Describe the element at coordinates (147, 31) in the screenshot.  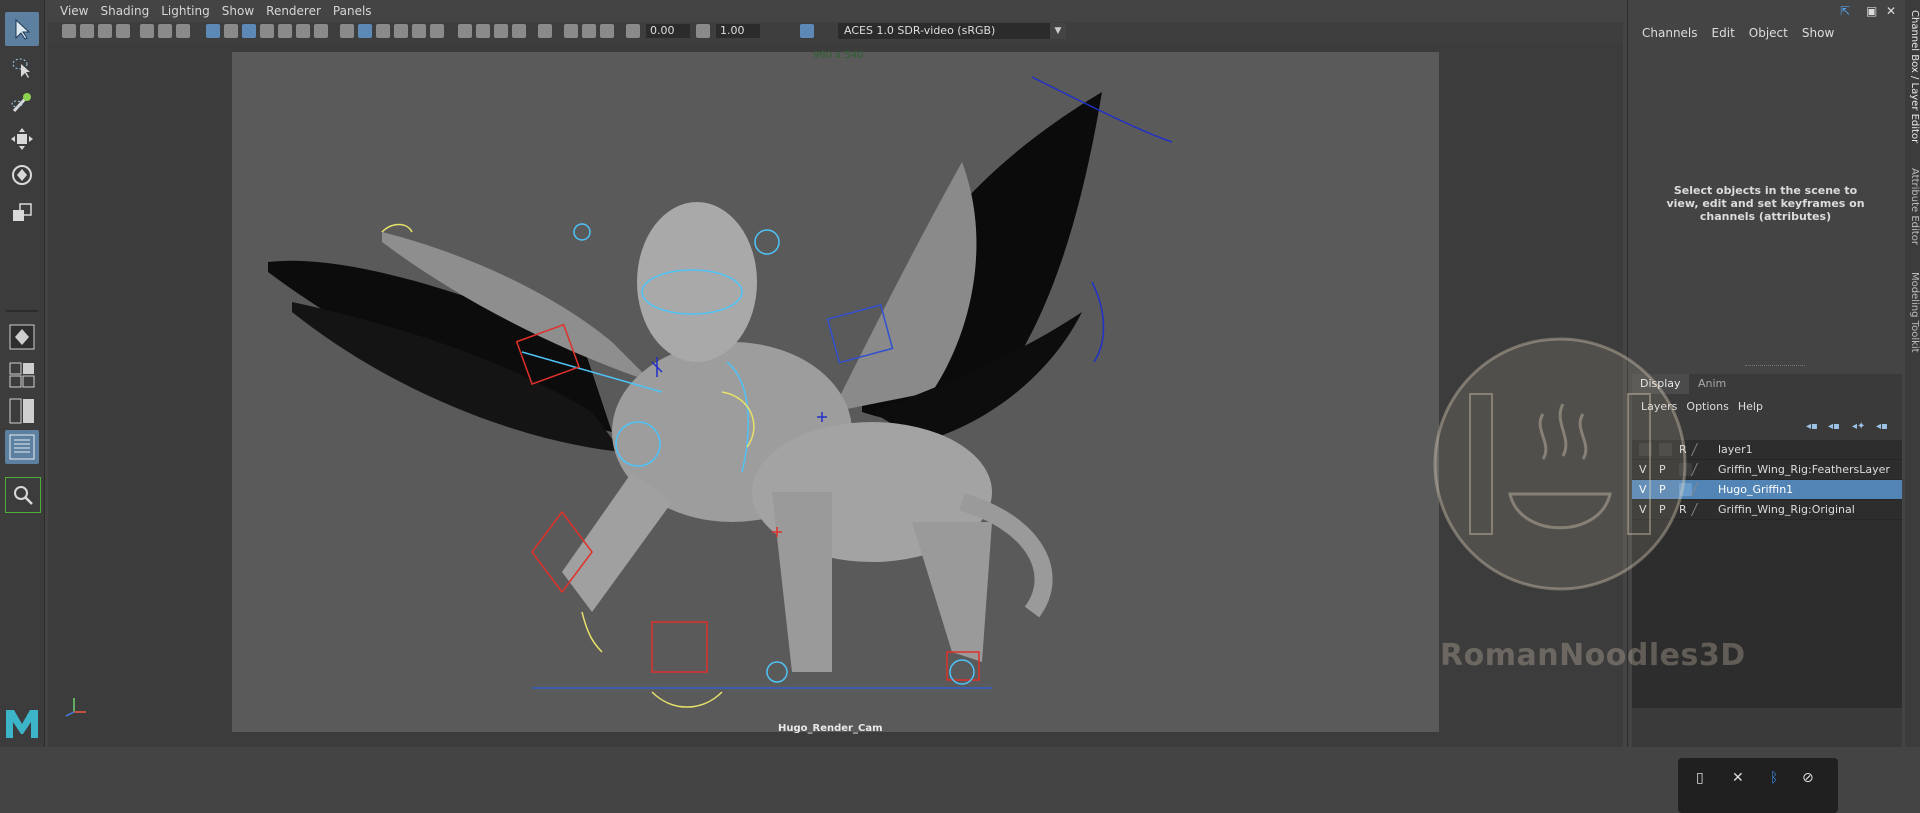
I see `two-d-pan-zoom-icon` at that location.